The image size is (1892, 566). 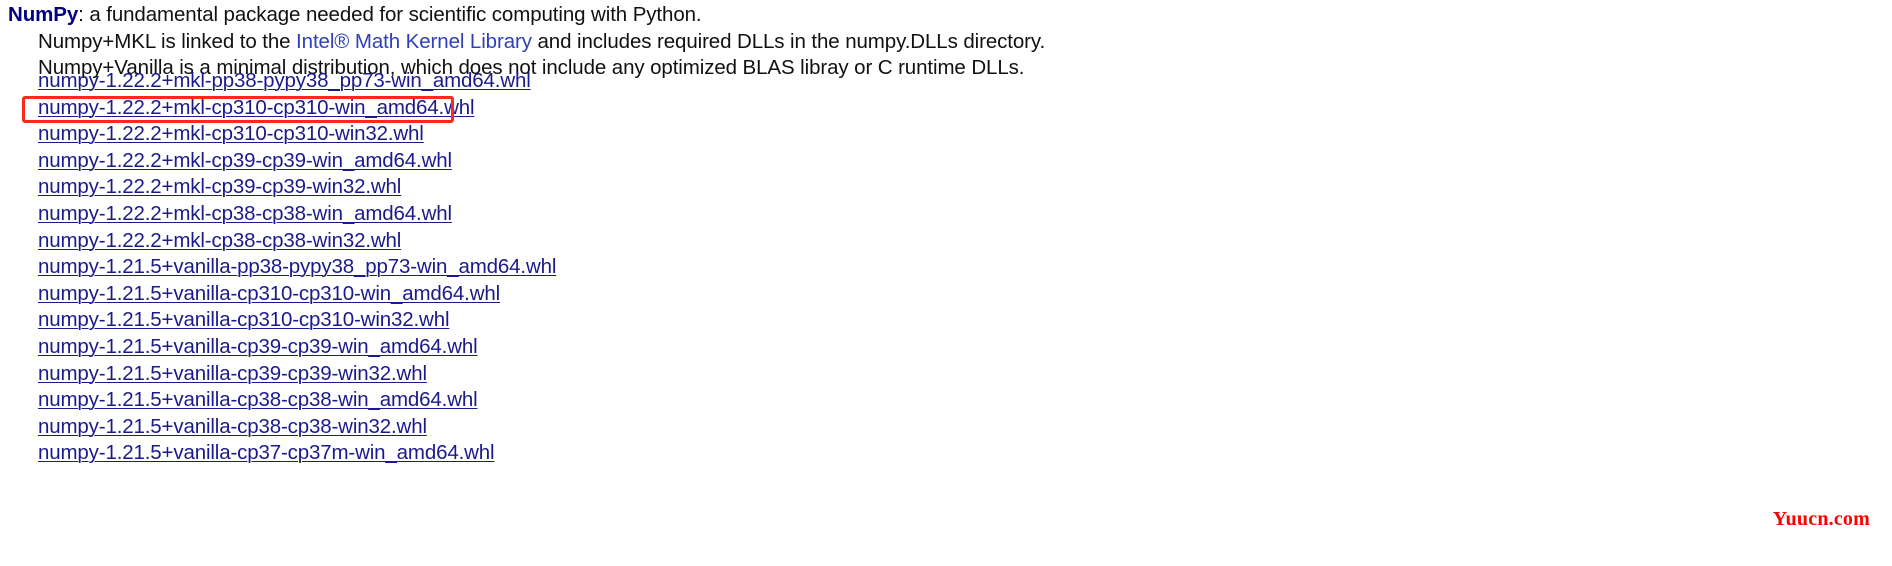 What do you see at coordinates (43, 14) in the screenshot?
I see `package-name: NumPy` at bounding box center [43, 14].